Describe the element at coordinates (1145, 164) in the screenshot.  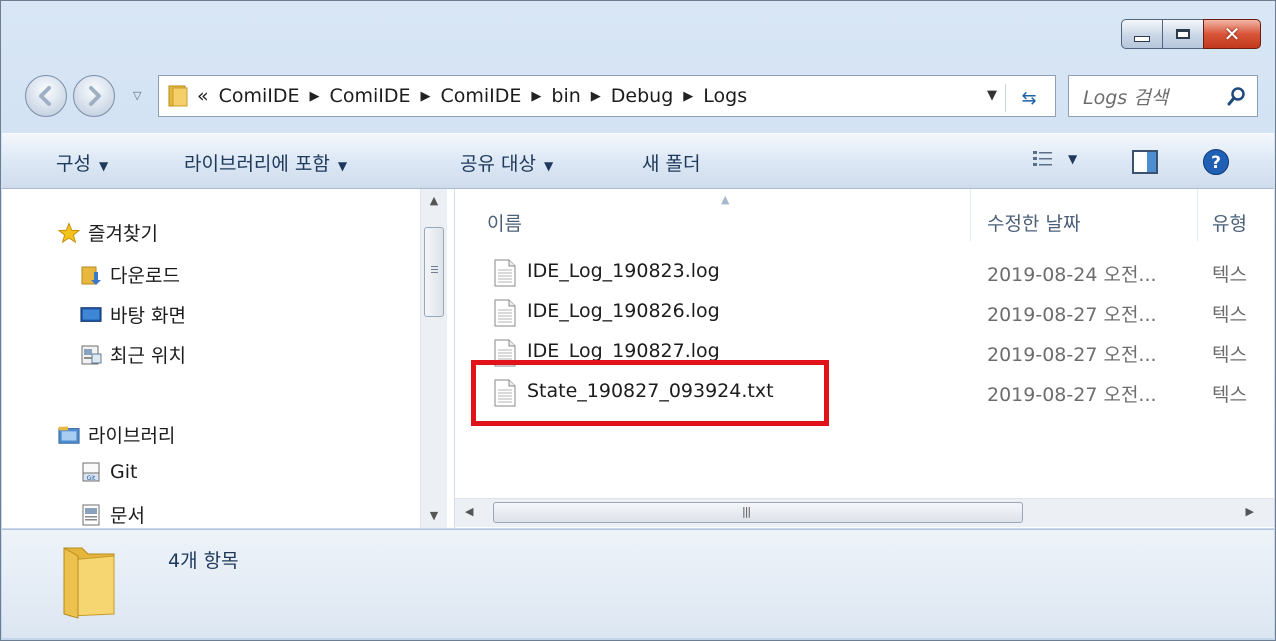
I see `preview-pane-button` at that location.